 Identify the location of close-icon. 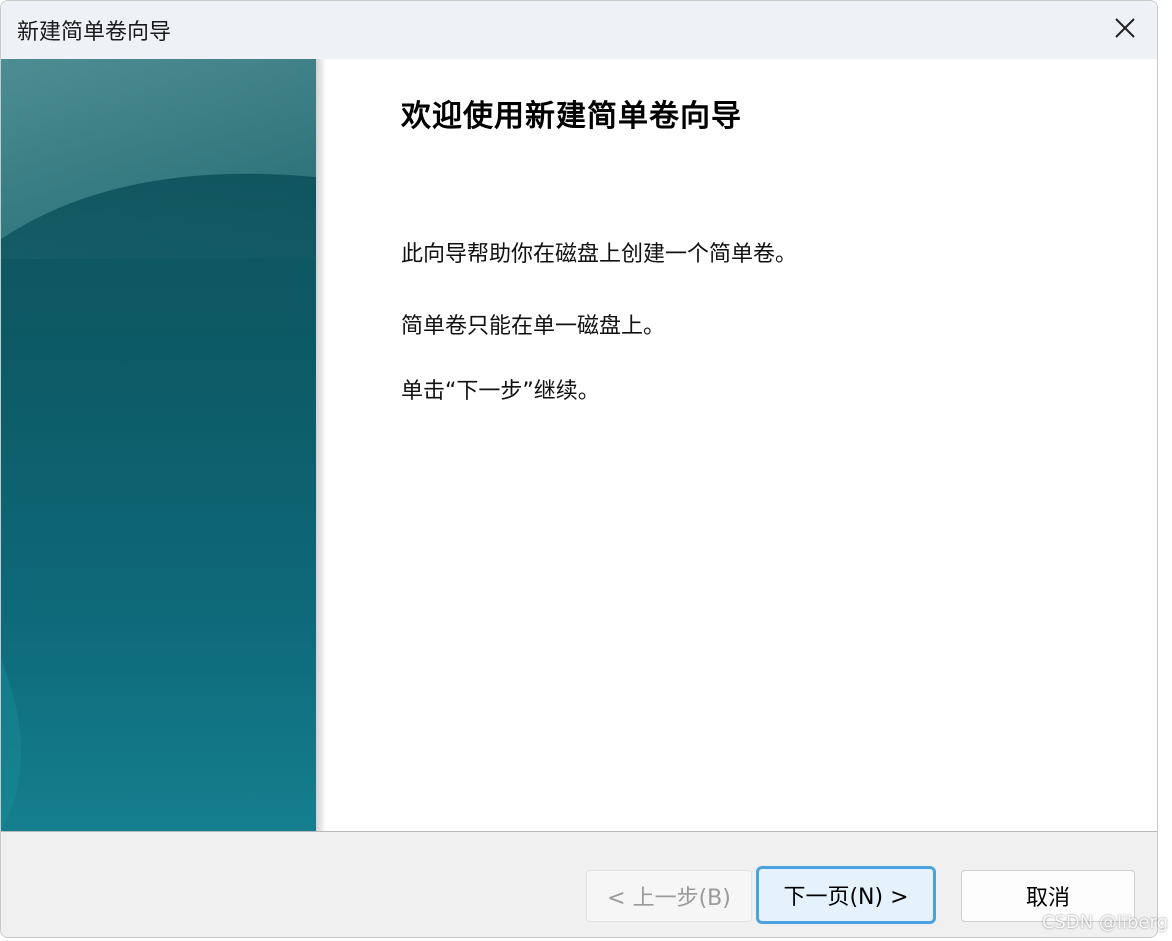
(1125, 30).